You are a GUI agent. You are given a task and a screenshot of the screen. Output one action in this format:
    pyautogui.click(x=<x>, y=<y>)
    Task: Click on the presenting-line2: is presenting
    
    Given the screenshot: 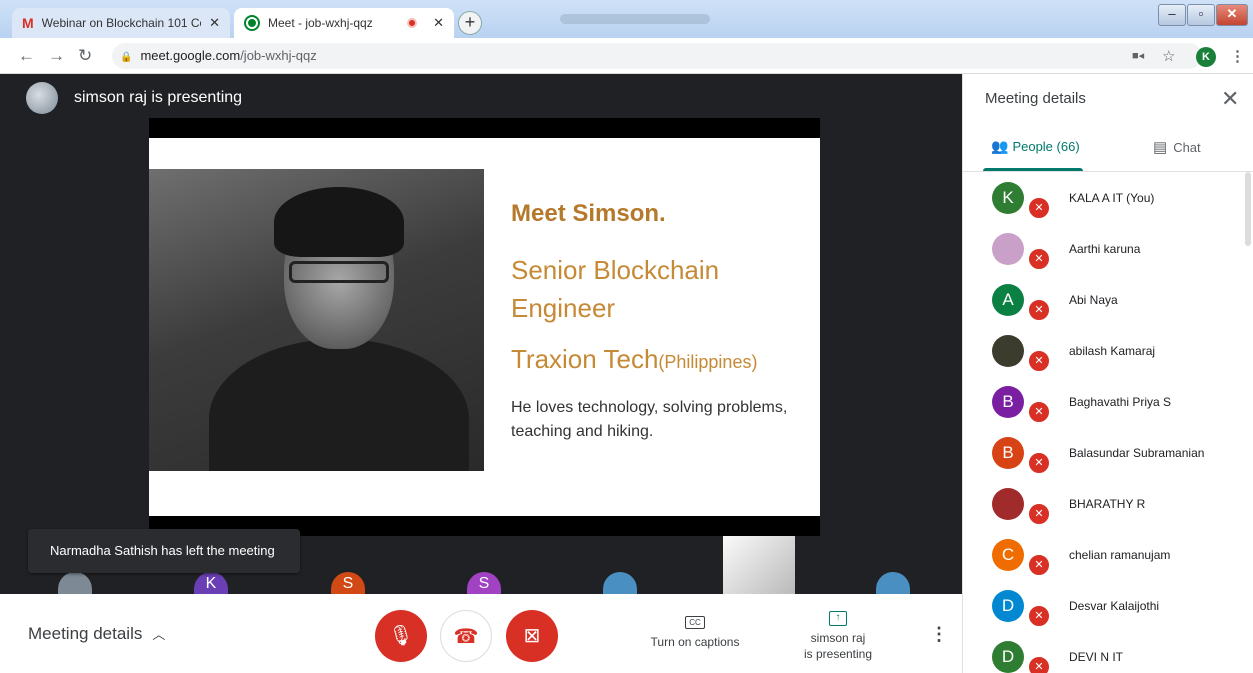 What is the action you would take?
    pyautogui.click(x=838, y=654)
    